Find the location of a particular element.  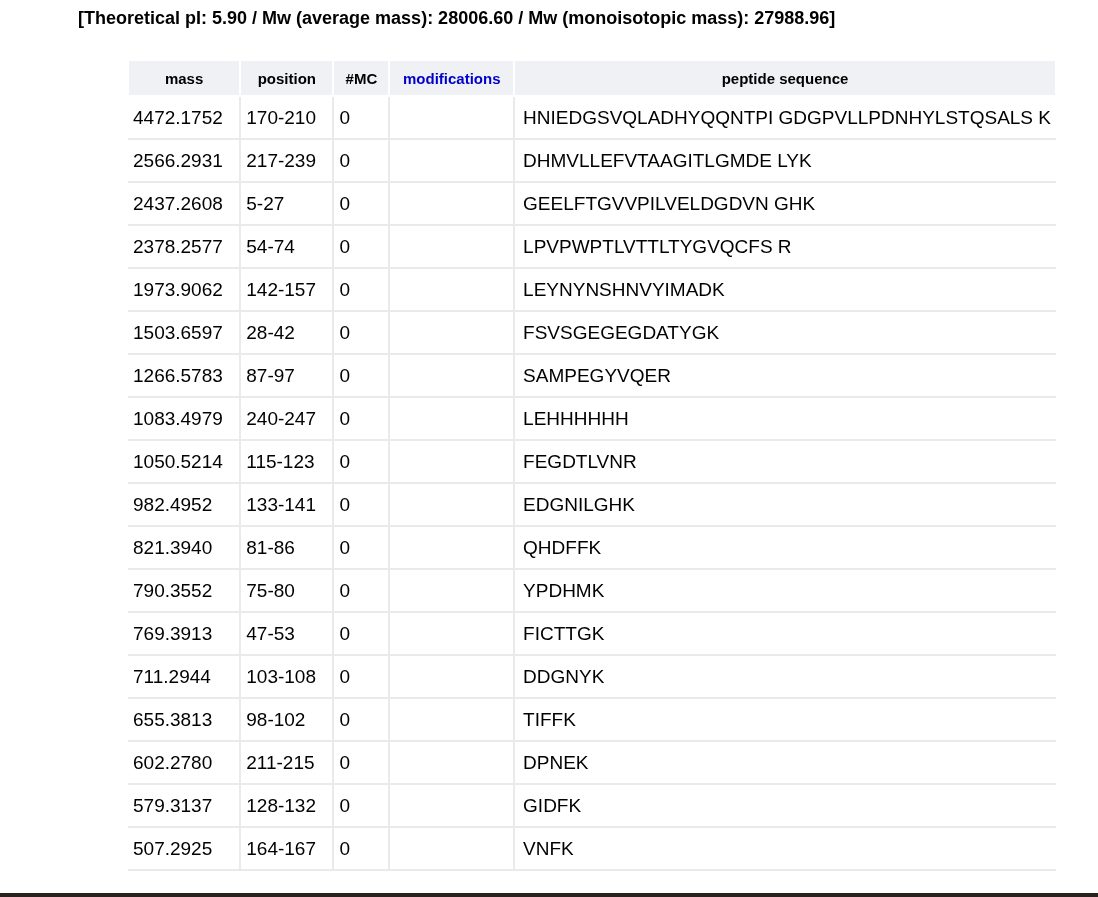

table-cell: FICTTGK is located at coordinates (785, 633).